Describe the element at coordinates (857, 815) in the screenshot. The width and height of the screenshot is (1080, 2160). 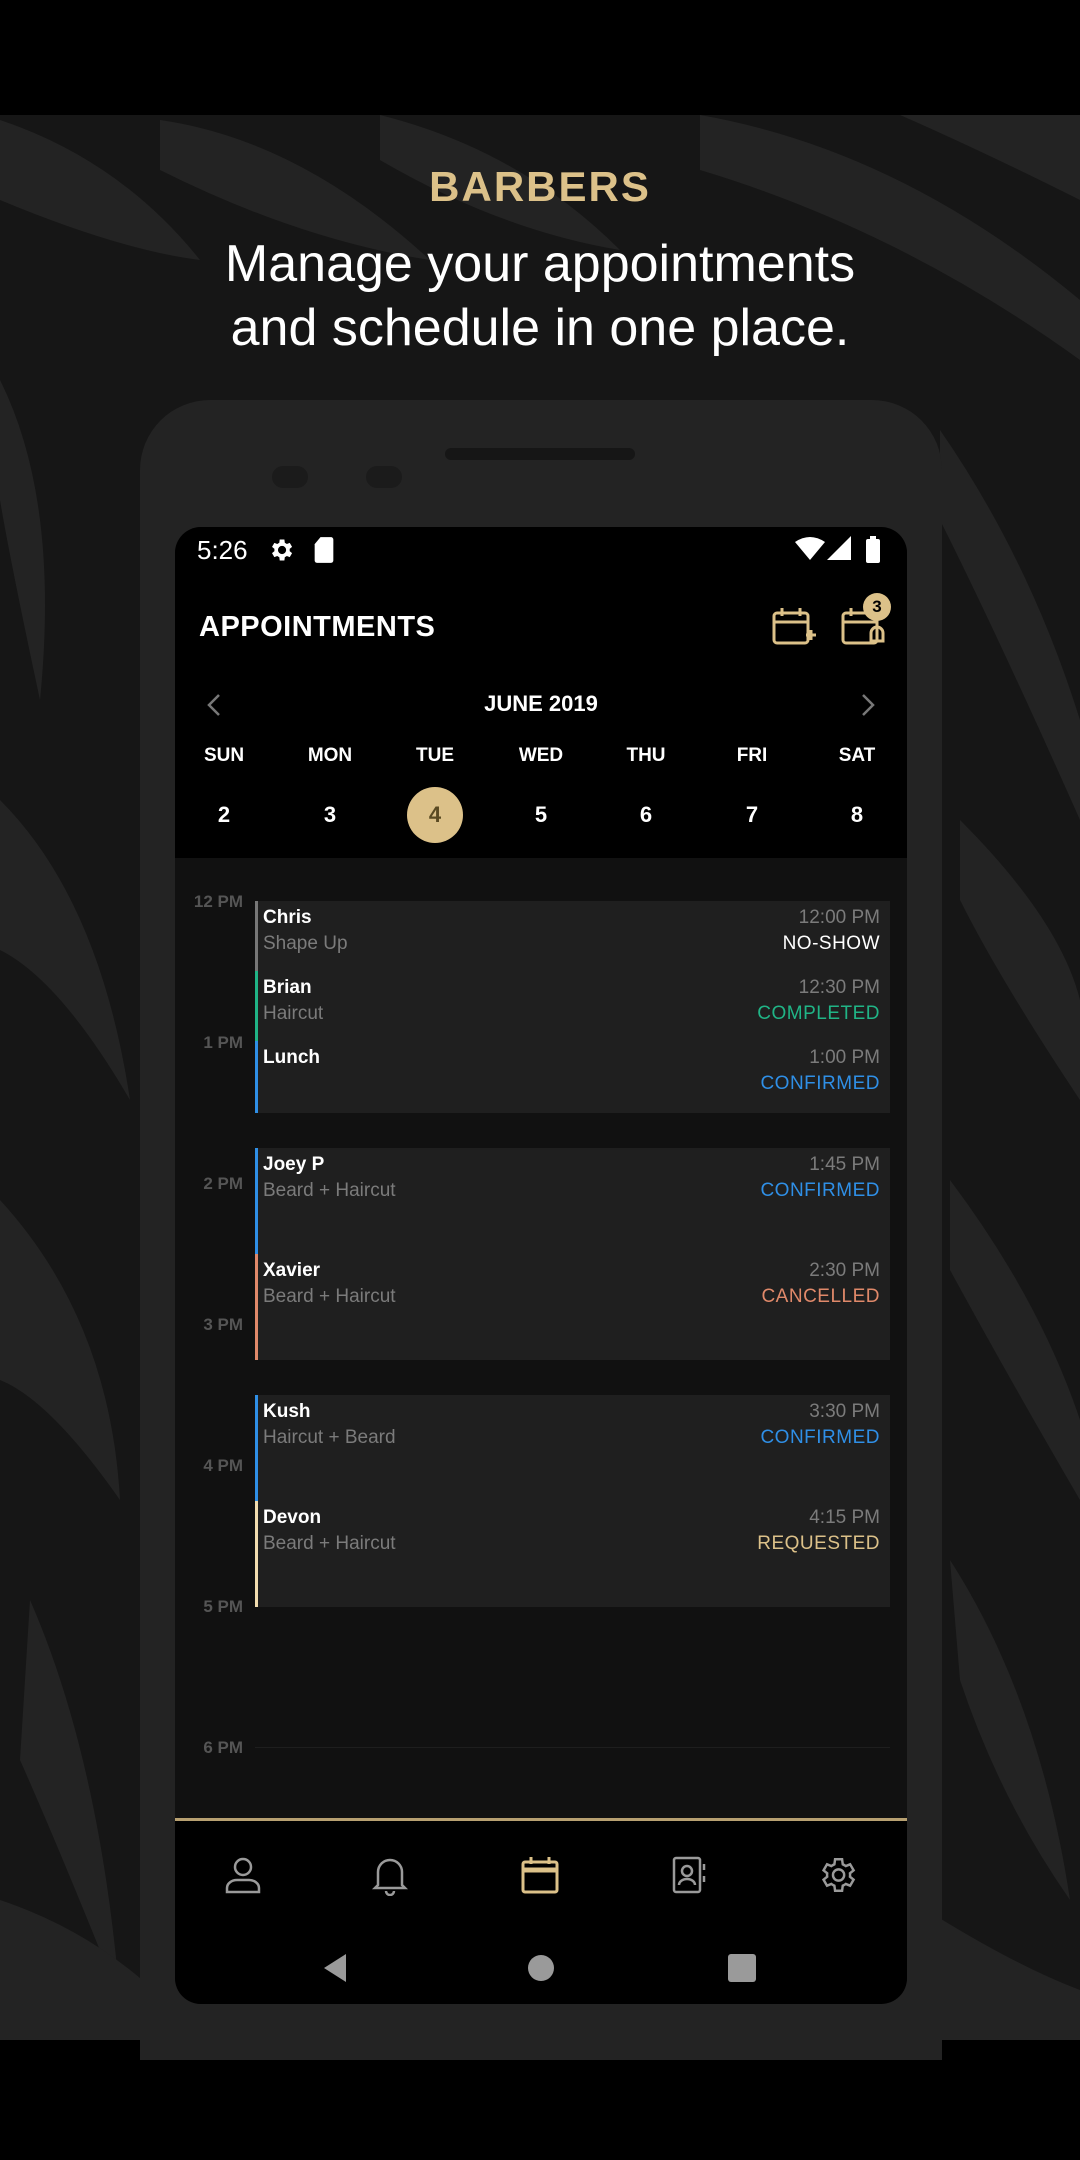
I see `day-8: 8` at that location.